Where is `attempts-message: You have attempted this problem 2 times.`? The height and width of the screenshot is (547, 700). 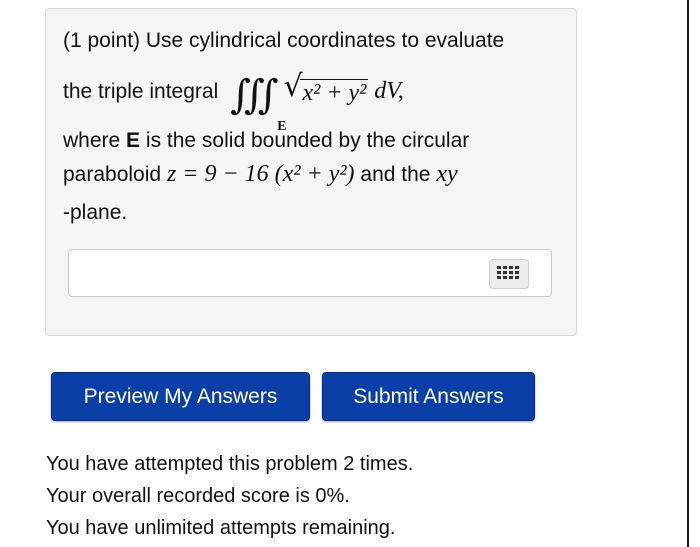
attempts-message: You have attempted this problem 2 times. is located at coordinates (230, 464).